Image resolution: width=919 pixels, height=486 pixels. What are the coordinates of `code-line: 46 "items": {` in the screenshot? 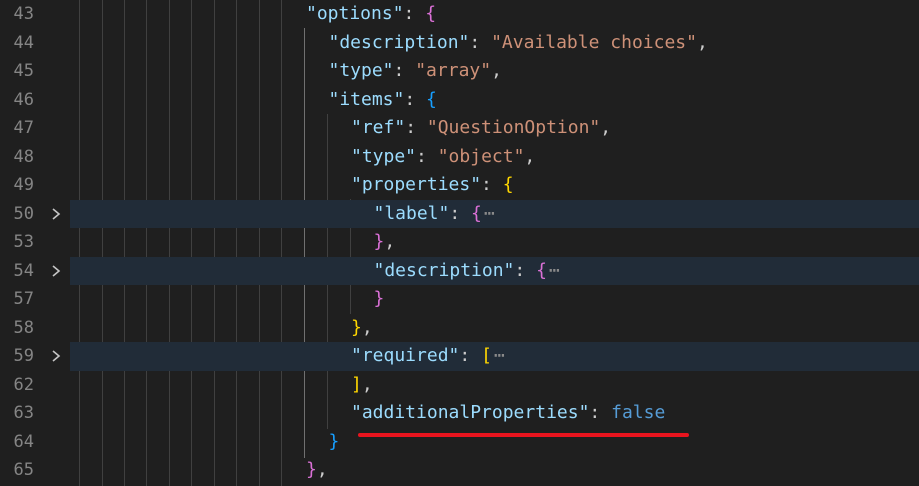 It's located at (459, 100).